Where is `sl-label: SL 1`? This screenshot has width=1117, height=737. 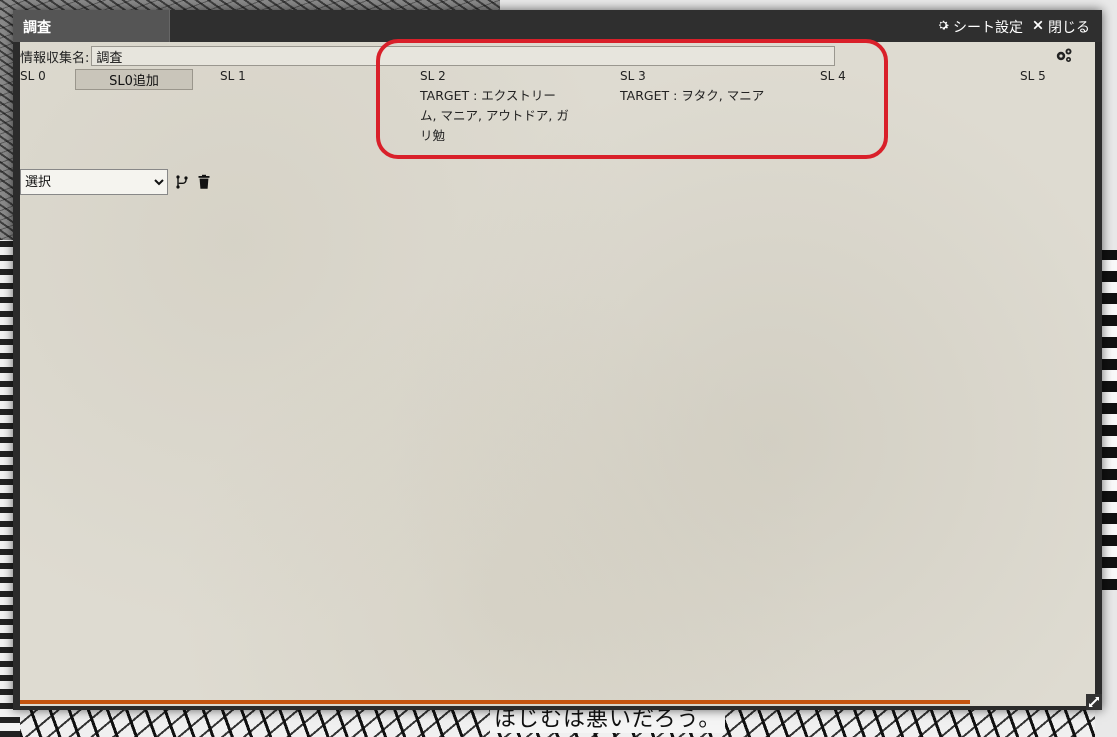 sl-label: SL 1 is located at coordinates (233, 76).